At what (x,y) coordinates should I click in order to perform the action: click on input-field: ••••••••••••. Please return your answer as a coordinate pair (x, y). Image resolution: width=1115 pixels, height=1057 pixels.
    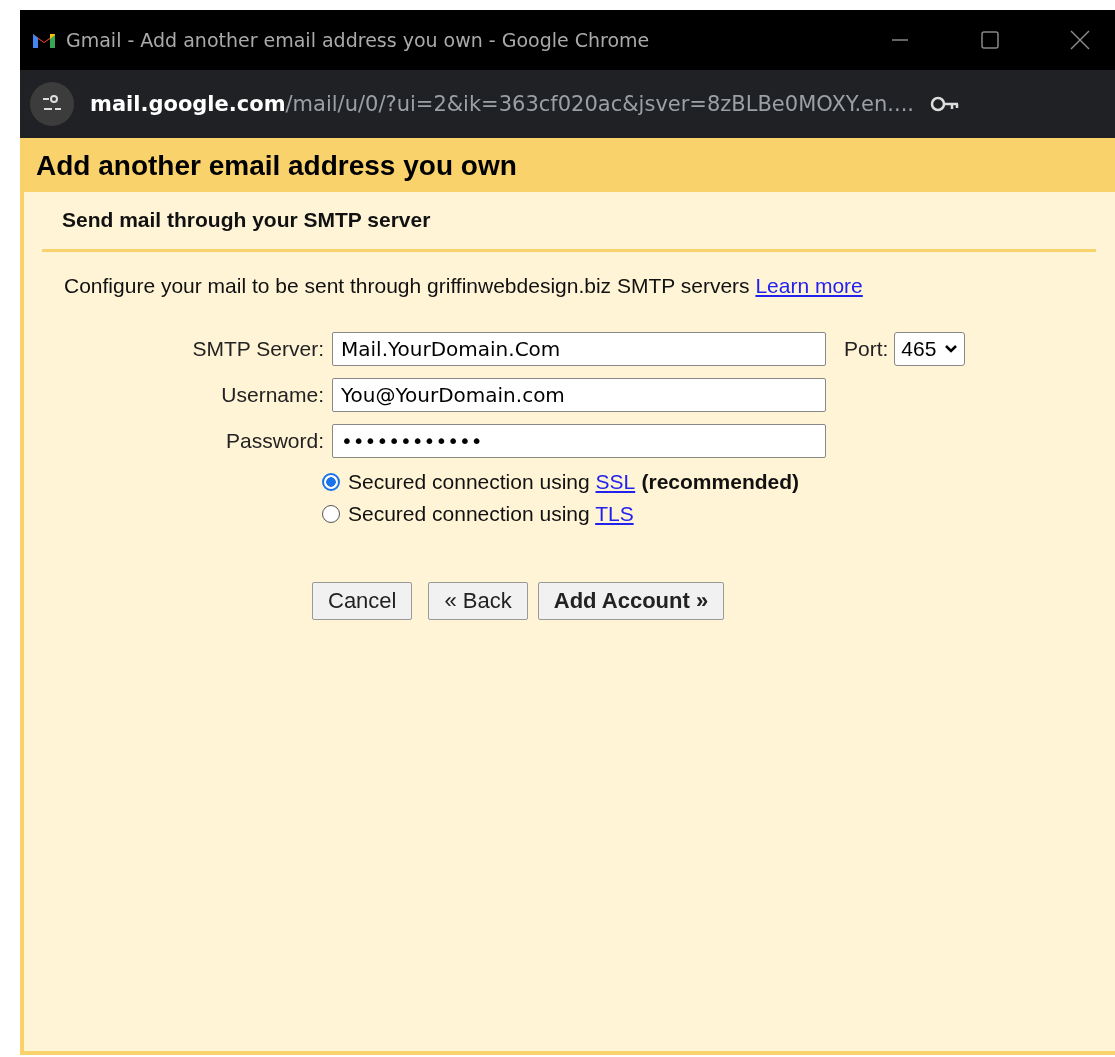
    Looking at the image, I should click on (579, 441).